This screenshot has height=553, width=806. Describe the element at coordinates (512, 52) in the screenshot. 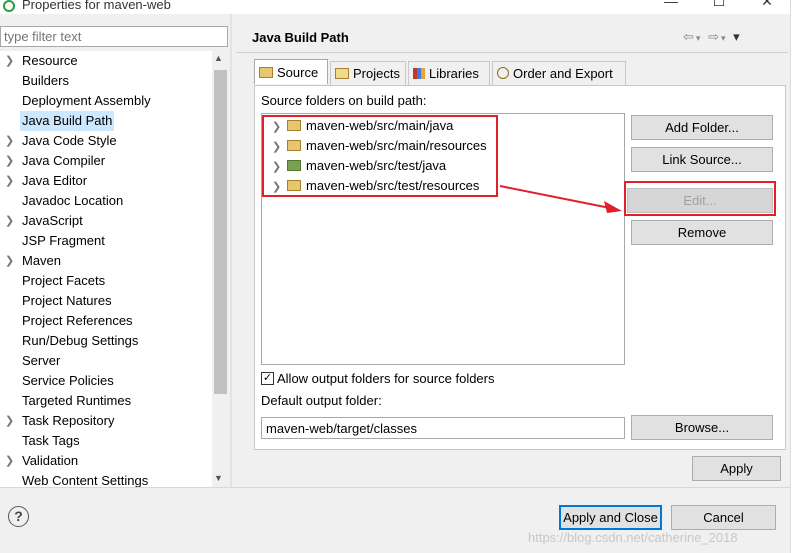

I see `header-separator` at that location.